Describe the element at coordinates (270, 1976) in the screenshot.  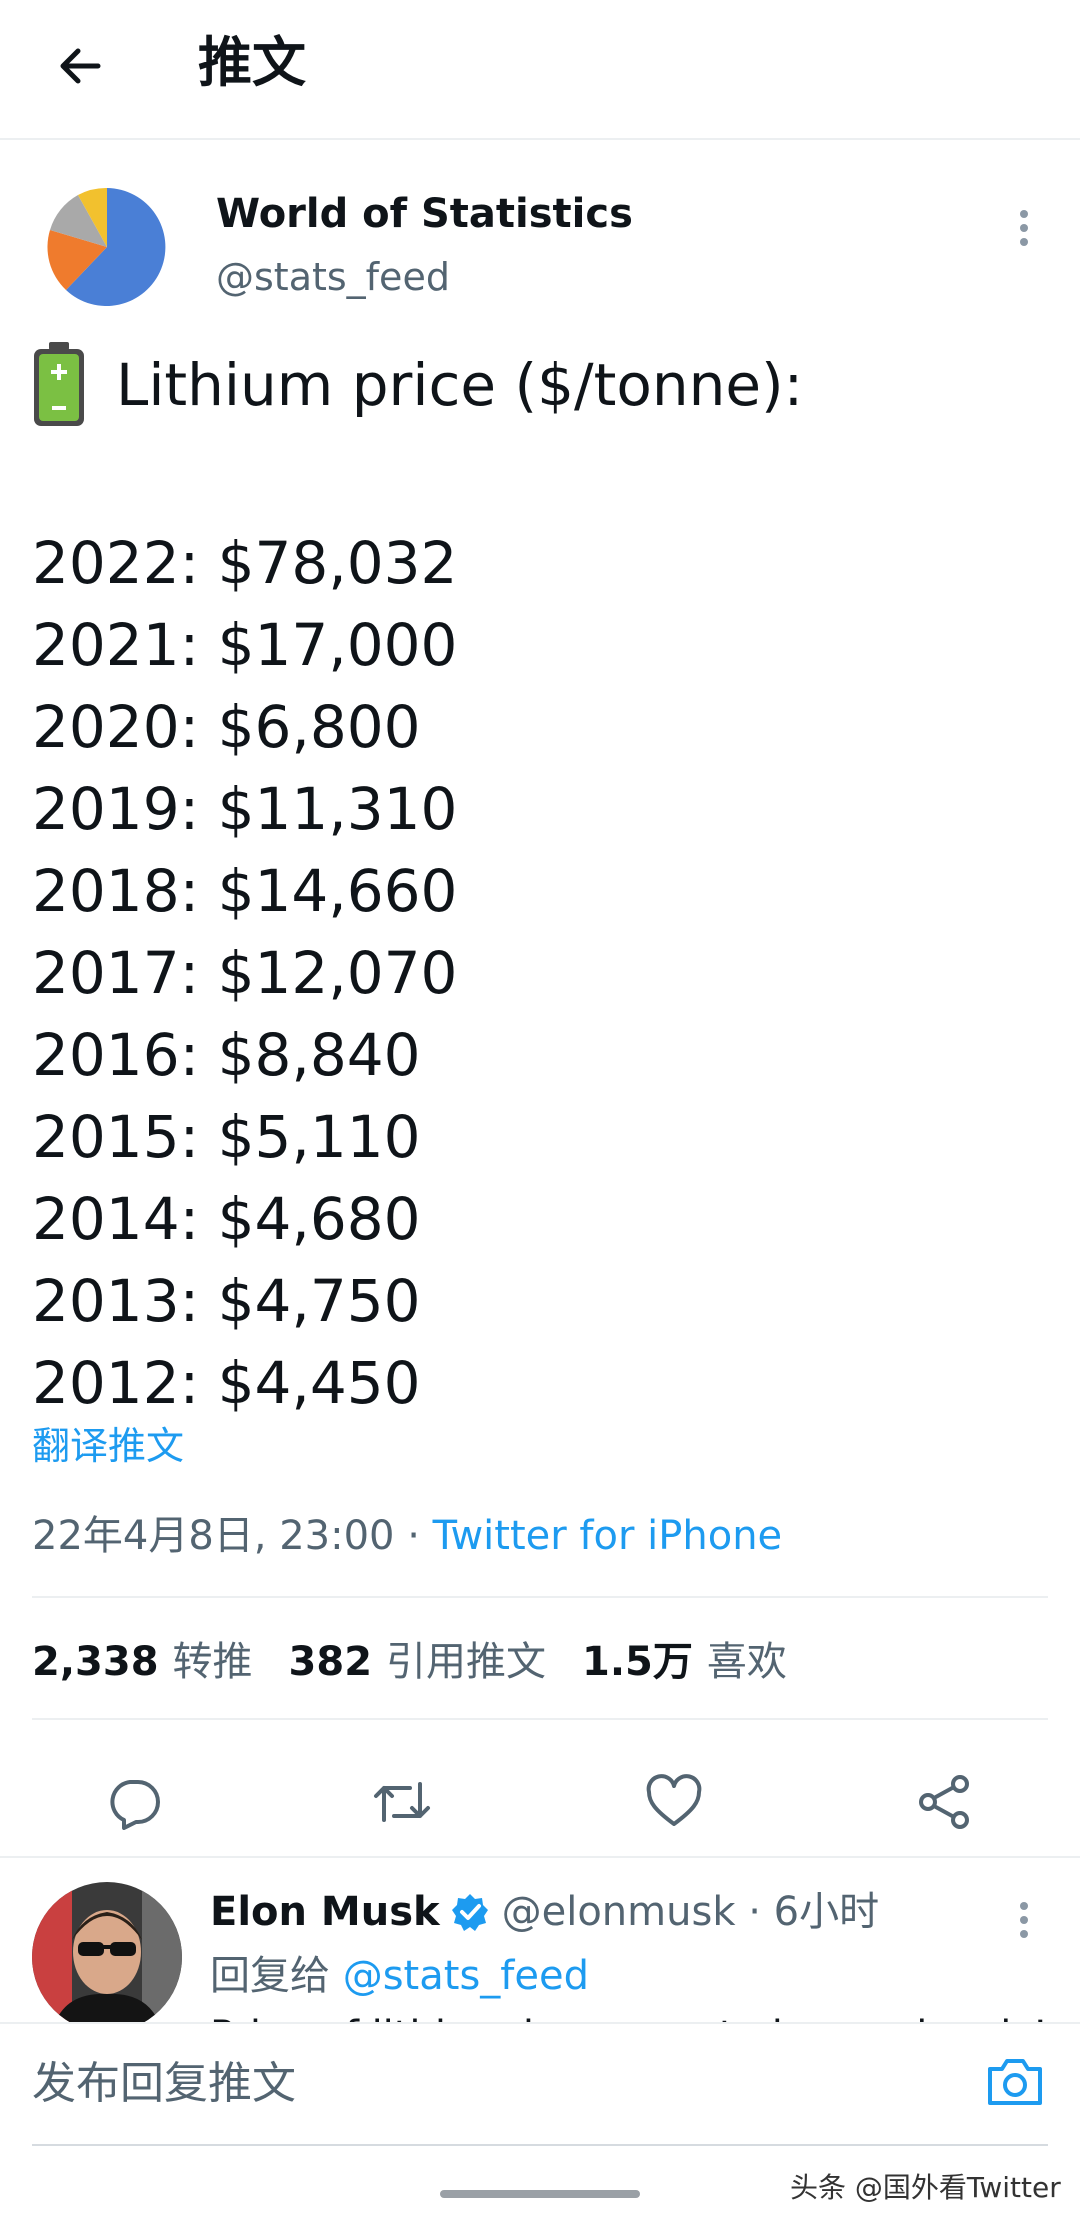
I see `reply-to-prefix: 回复给` at that location.